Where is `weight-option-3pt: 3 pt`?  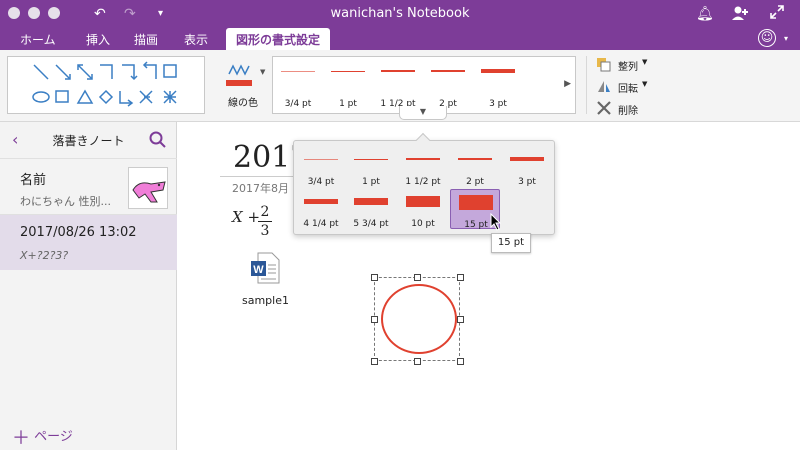
weight-option-3pt: 3 pt is located at coordinates (527, 167).